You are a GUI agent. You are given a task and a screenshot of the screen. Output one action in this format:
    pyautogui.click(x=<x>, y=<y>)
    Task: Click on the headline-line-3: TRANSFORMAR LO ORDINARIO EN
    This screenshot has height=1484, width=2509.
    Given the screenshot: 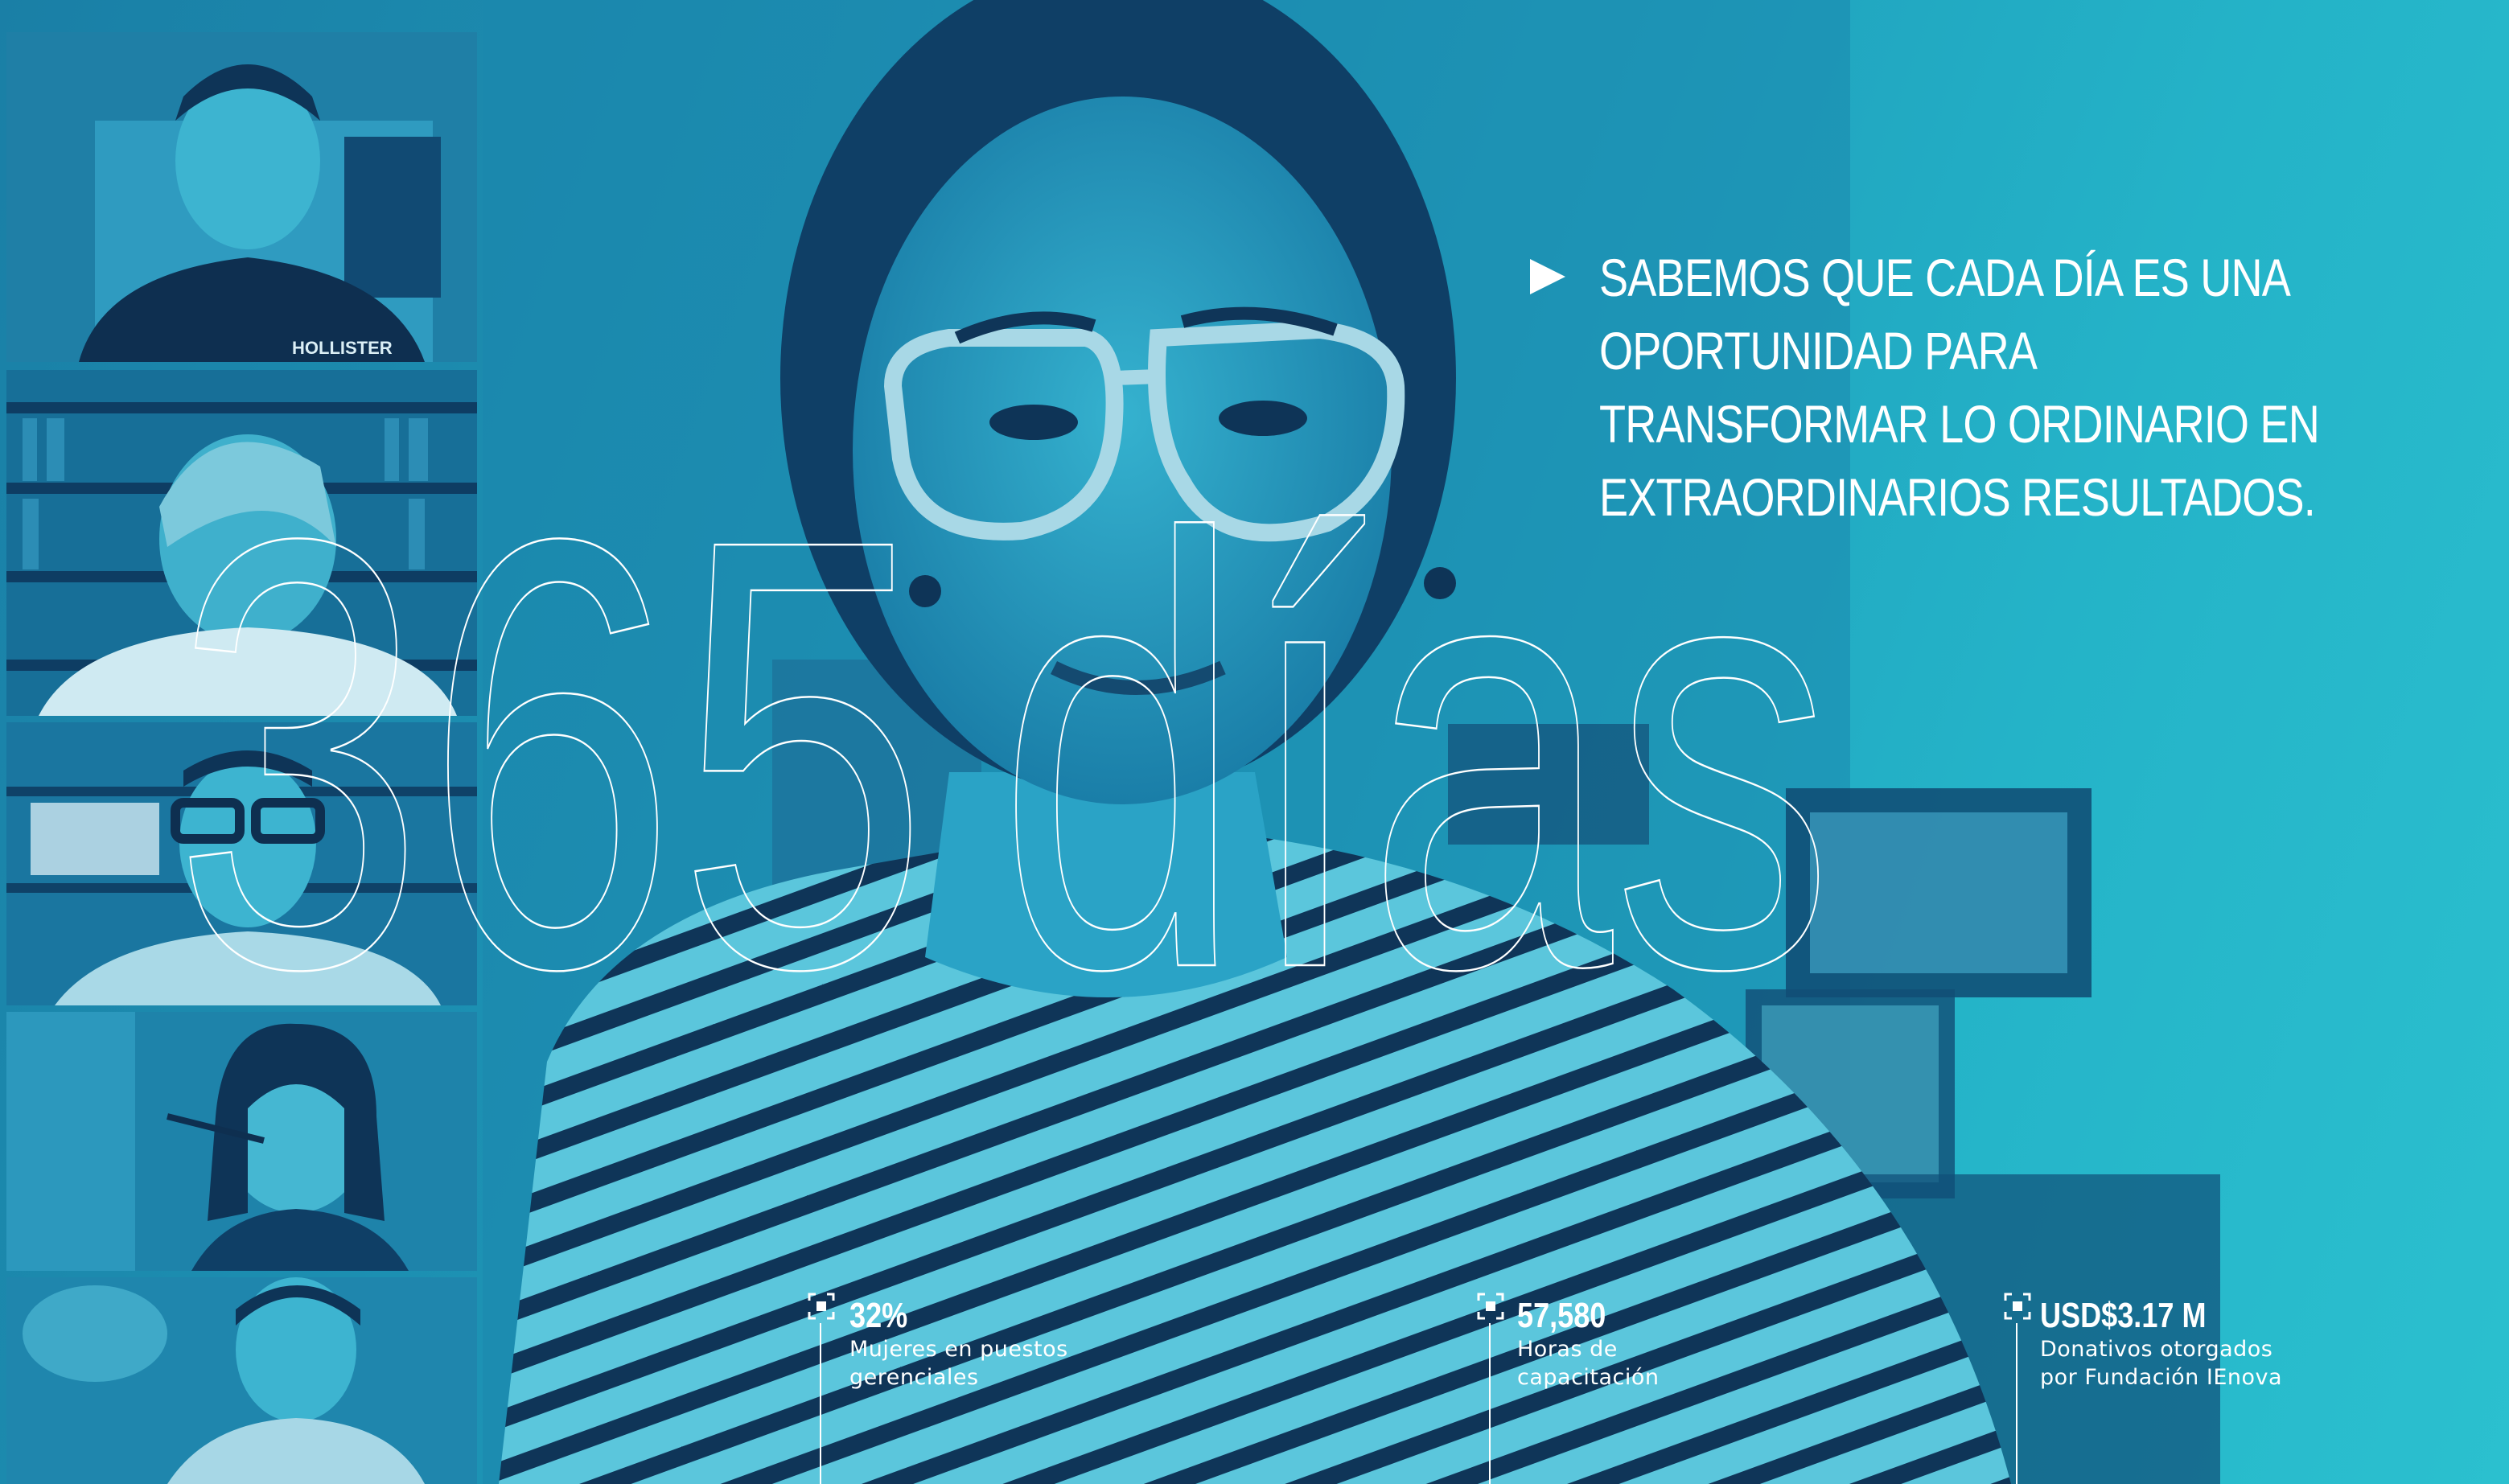 What is the action you would take?
    pyautogui.click(x=1959, y=424)
    